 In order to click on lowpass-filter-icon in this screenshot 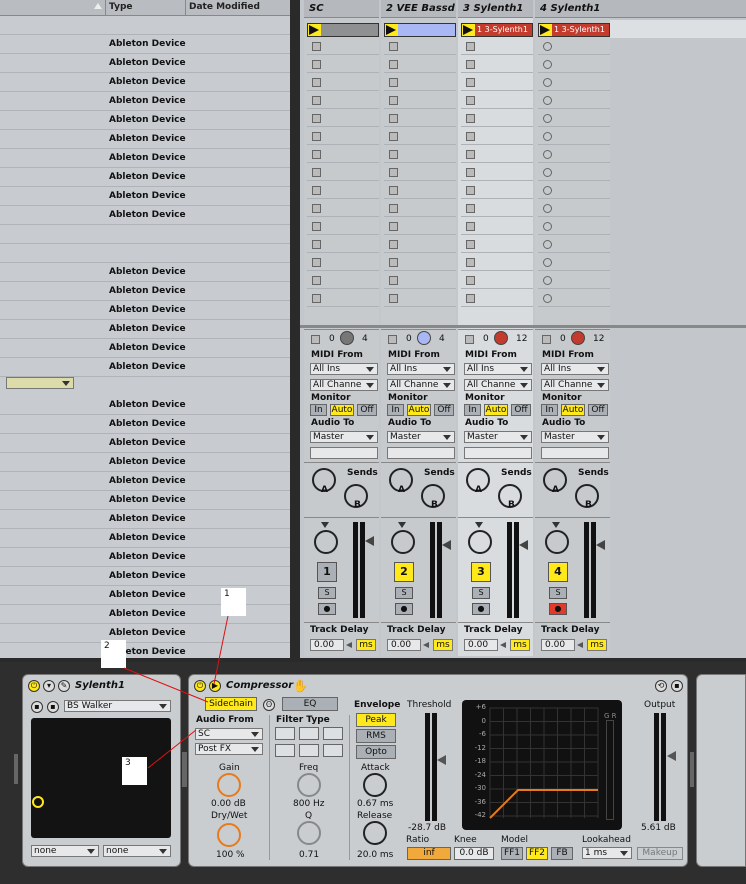, I will do `click(285, 733)`.